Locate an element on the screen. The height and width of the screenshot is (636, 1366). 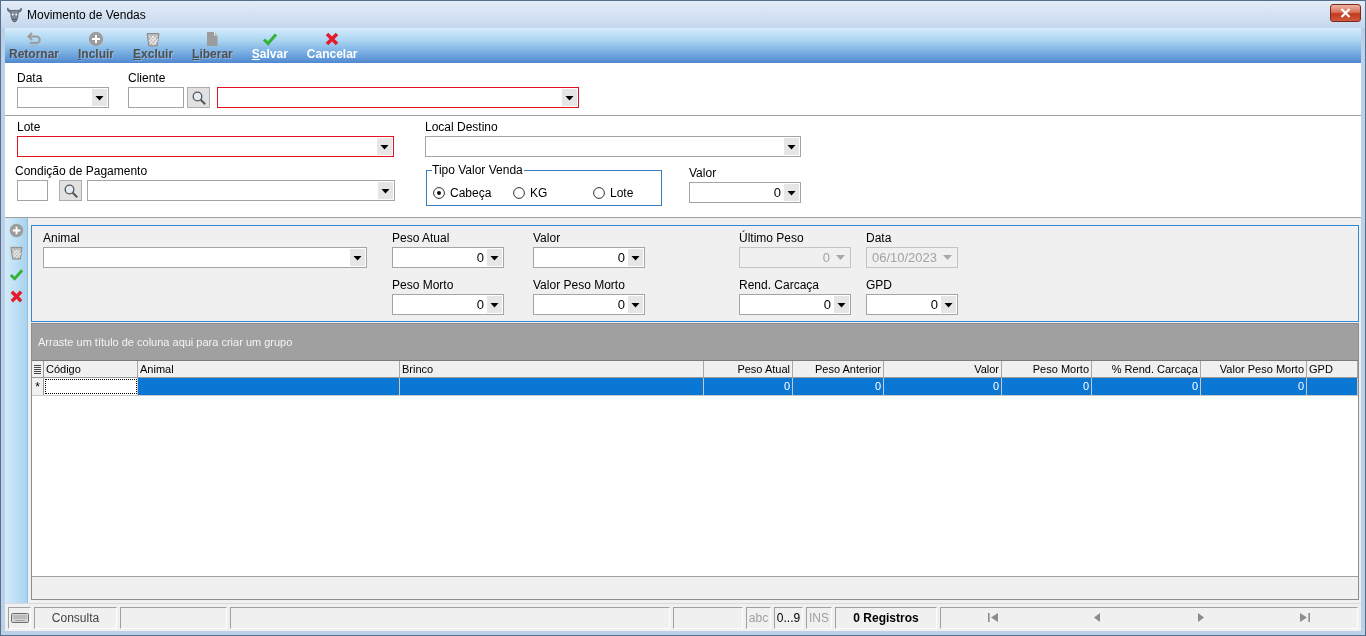
skip-to-end-icon is located at coordinates (1305, 617).